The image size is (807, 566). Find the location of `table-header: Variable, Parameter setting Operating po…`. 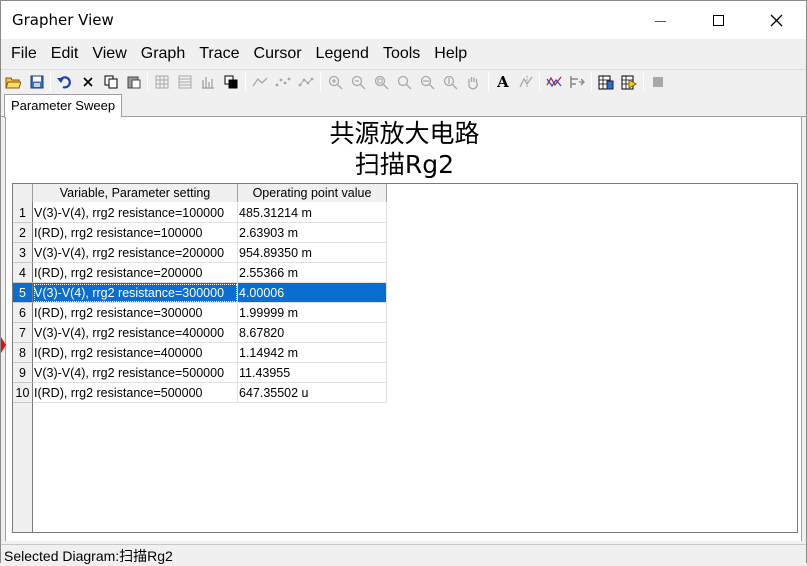

table-header: Variable, Parameter setting Operating po… is located at coordinates (200, 193).